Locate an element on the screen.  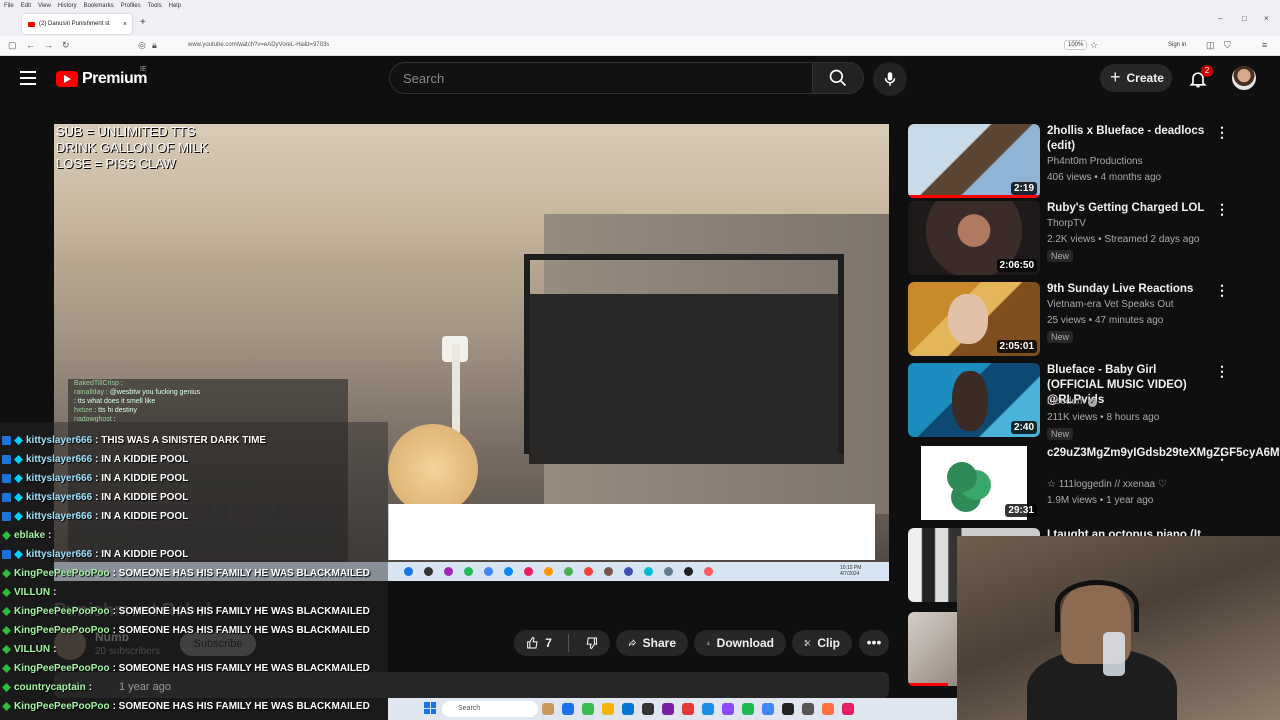
new-tab-icon: + is located at coordinates (143, 22).